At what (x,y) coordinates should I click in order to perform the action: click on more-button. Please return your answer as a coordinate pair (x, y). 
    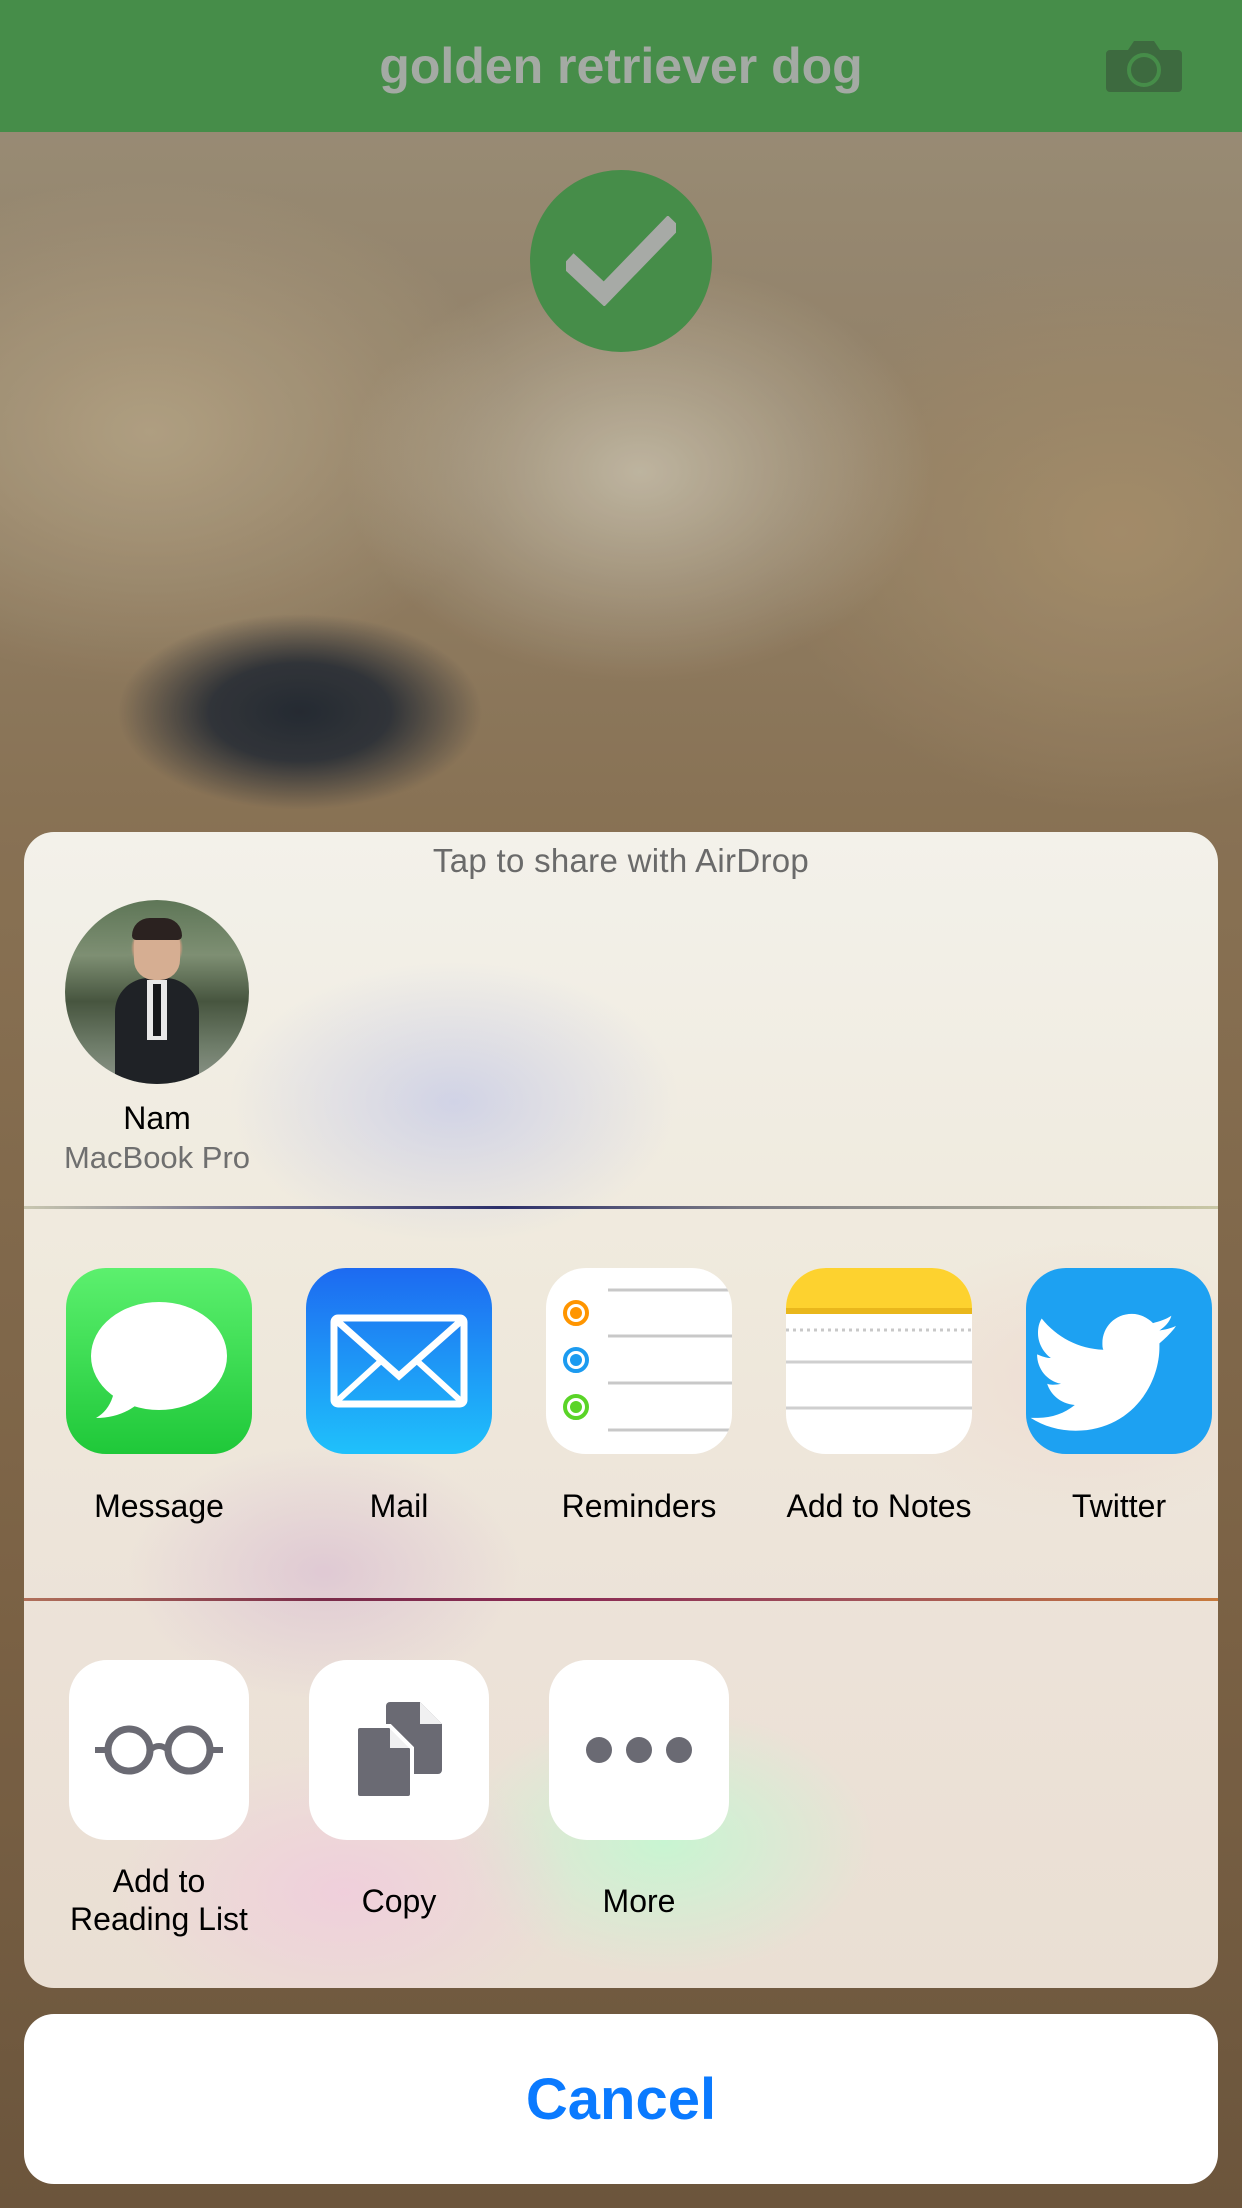
    Looking at the image, I should click on (639, 1750).